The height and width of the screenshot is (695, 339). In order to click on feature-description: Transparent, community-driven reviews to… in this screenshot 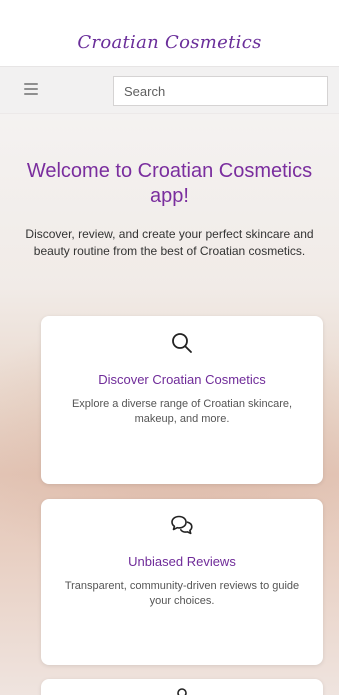, I will do `click(182, 593)`.